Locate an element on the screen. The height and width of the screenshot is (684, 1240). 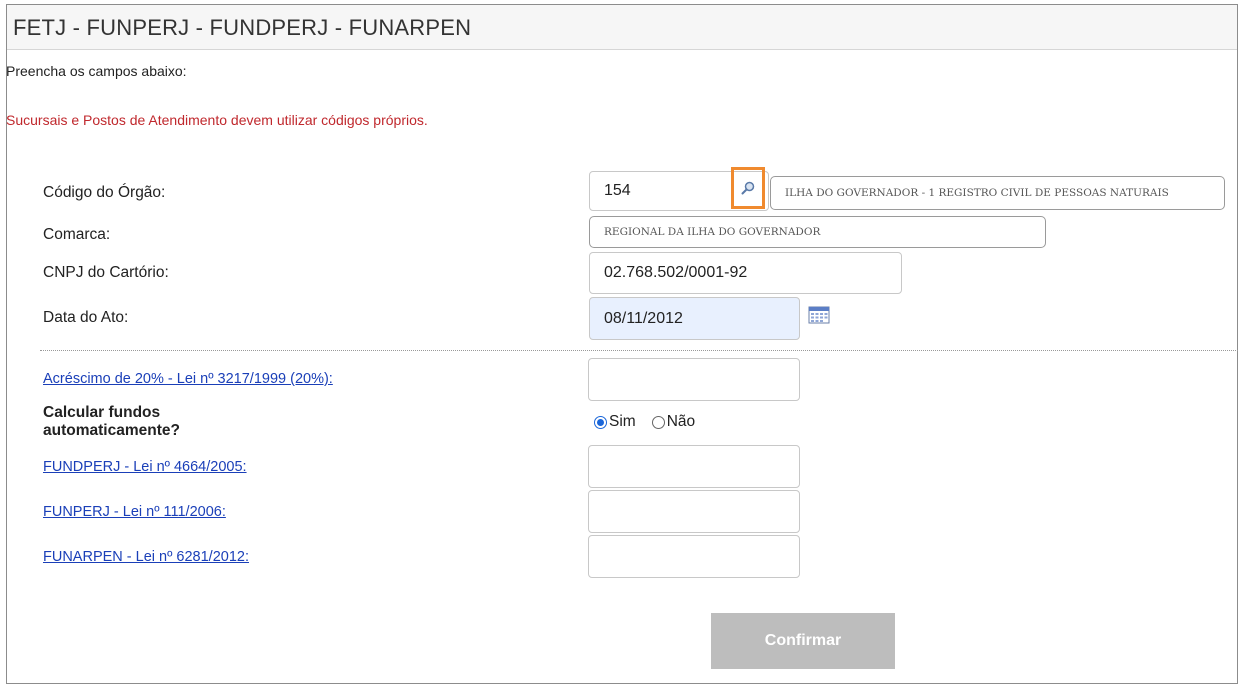
funarpen-link: FUNARPEN - Lei nº 6281/2012: is located at coordinates (146, 557).